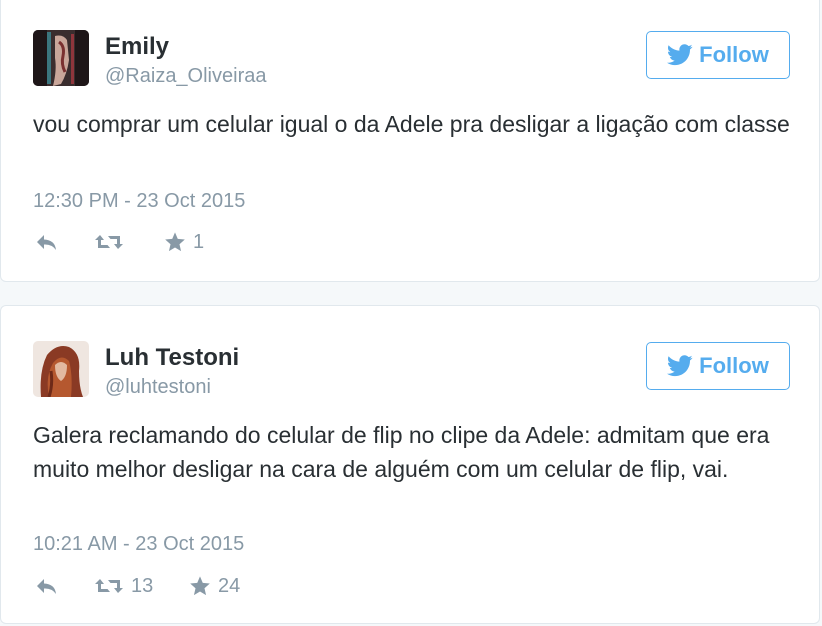  Describe the element at coordinates (137, 47) in the screenshot. I see `user-name: Emily` at that location.